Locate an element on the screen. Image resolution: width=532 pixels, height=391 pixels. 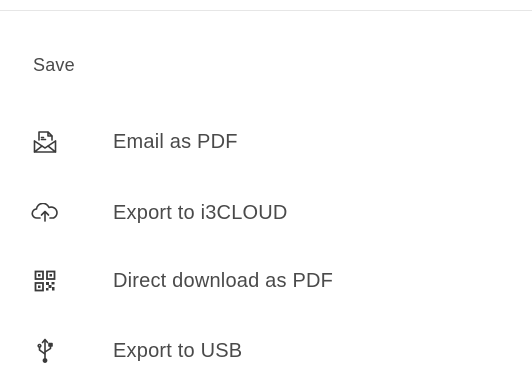
menu-item-export-to-usb: Export to USB is located at coordinates (266, 351).